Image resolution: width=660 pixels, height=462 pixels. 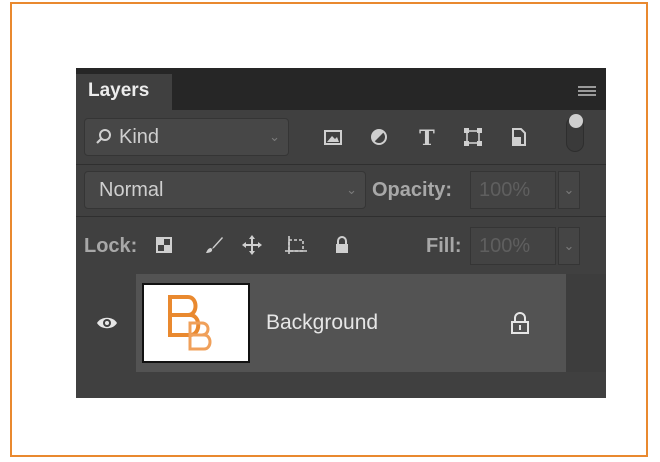 I want to click on search-icon, so click(x=104, y=139).